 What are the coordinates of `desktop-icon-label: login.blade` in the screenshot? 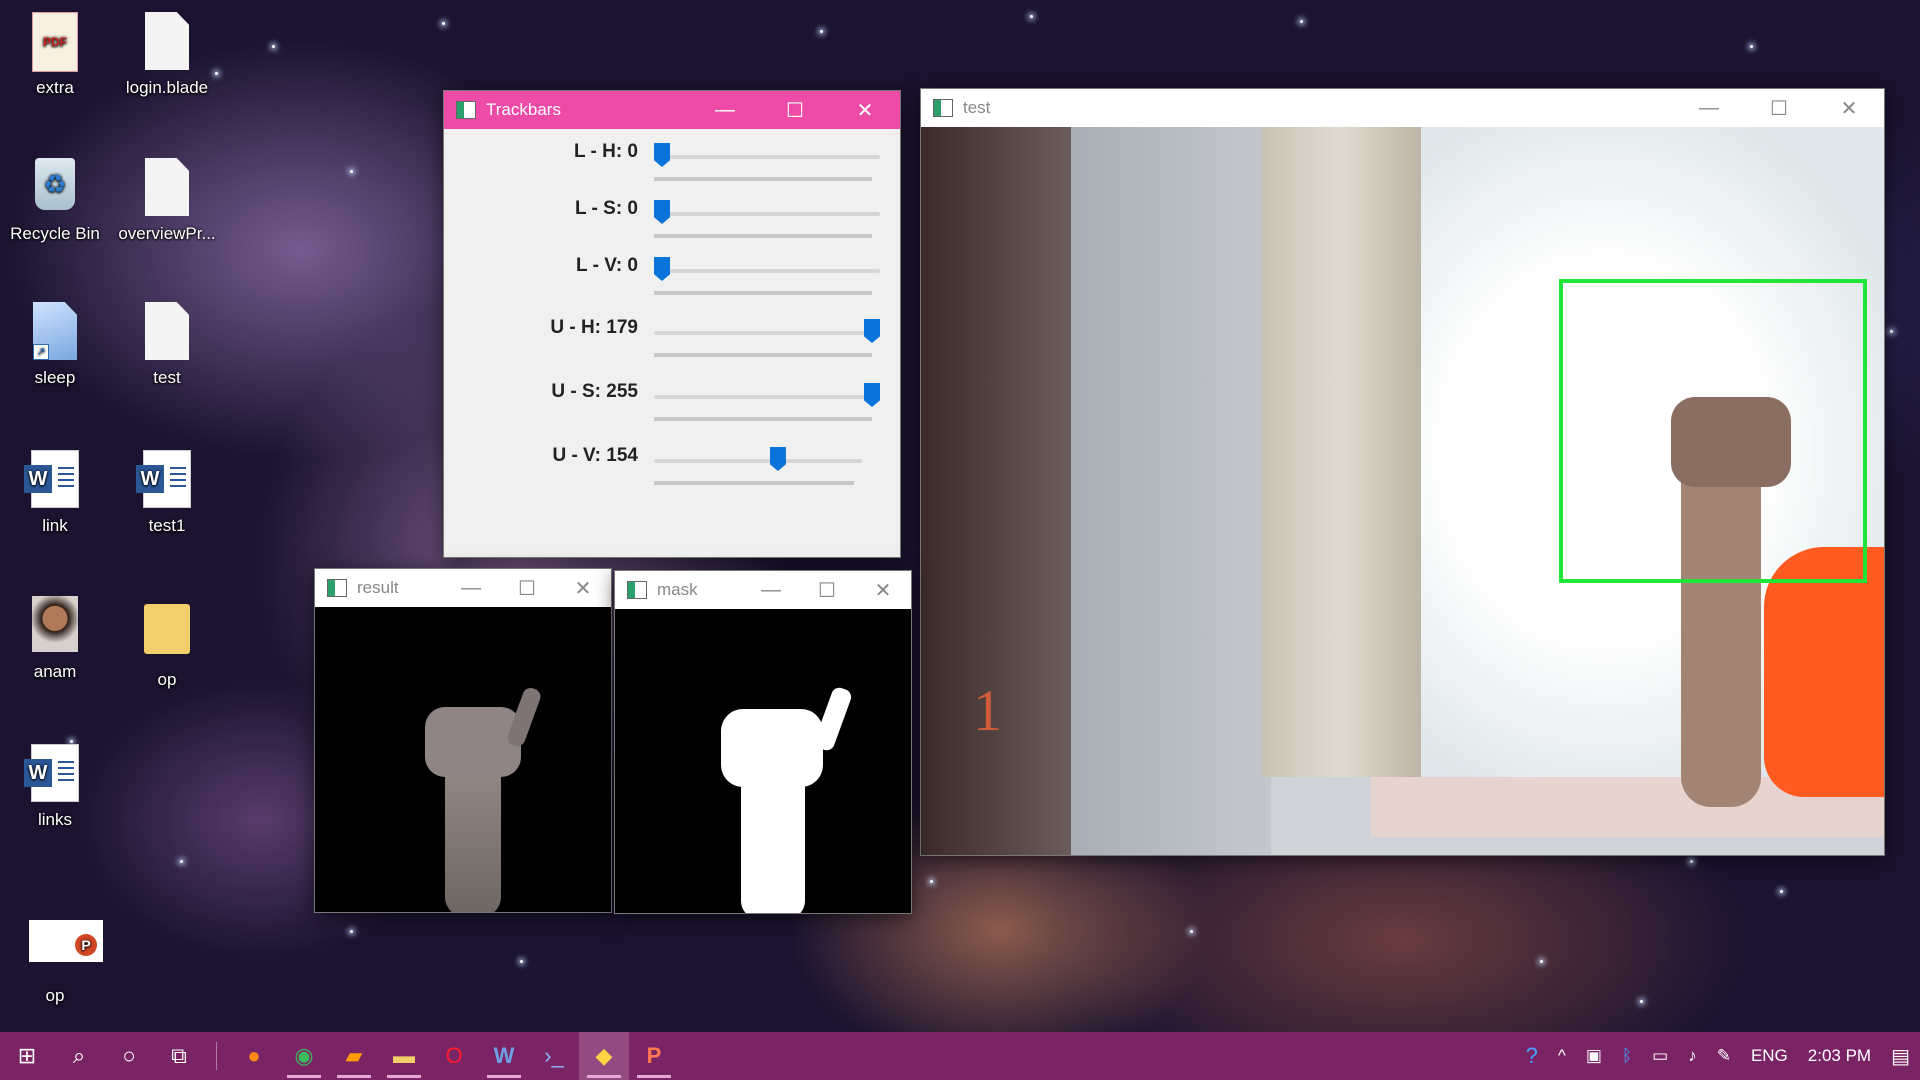 It's located at (167, 87).